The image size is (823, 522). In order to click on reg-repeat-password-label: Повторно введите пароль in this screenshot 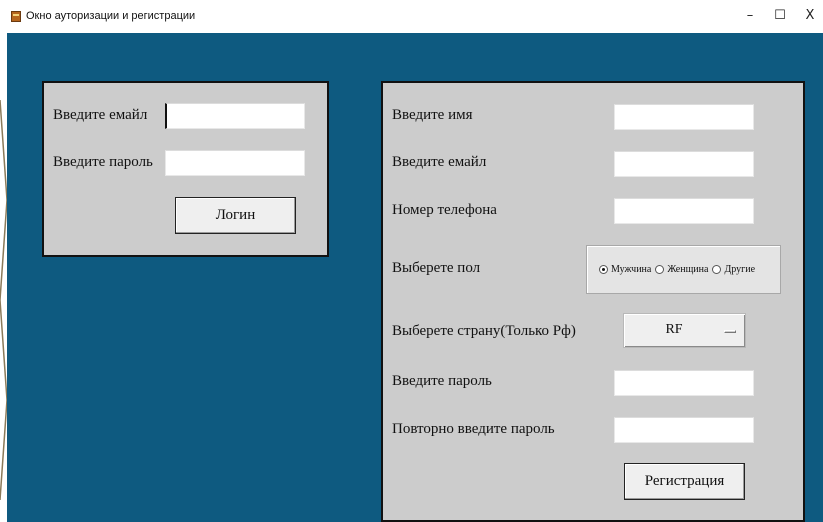, I will do `click(473, 429)`.